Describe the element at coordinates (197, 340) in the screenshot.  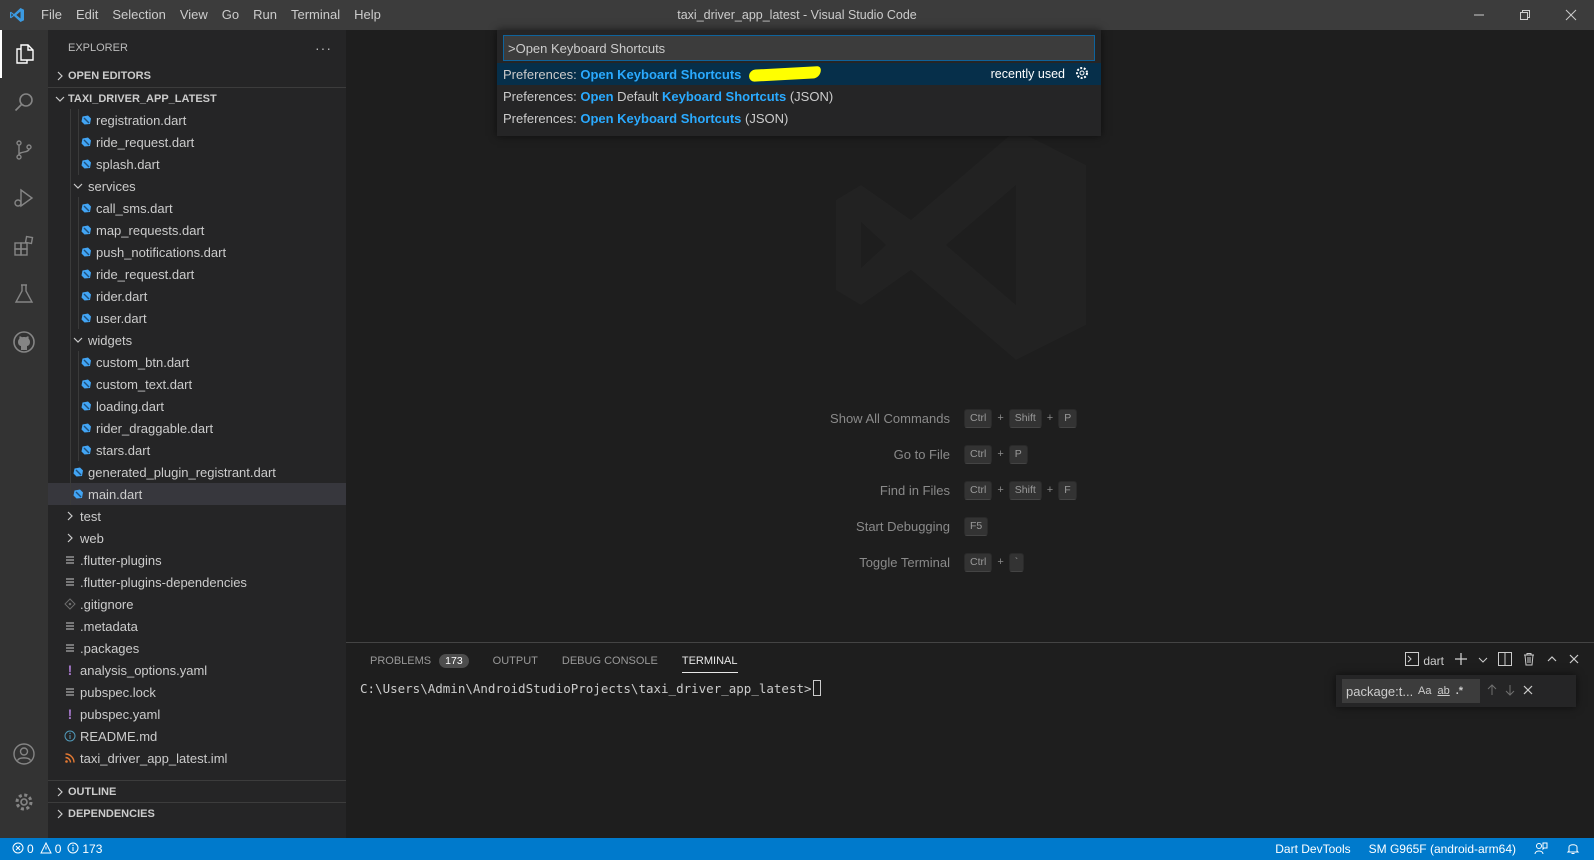
I see `tree-folder: widgets` at that location.